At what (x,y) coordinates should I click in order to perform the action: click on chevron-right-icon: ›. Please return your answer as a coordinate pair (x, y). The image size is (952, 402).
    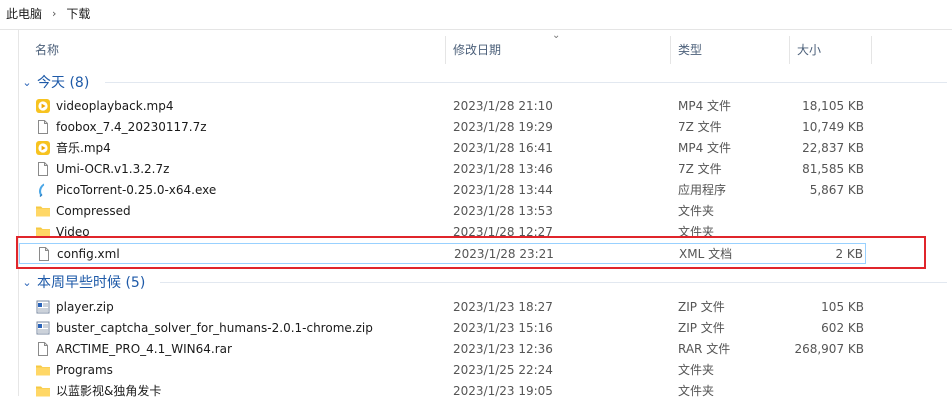
    Looking at the image, I should click on (54, 13).